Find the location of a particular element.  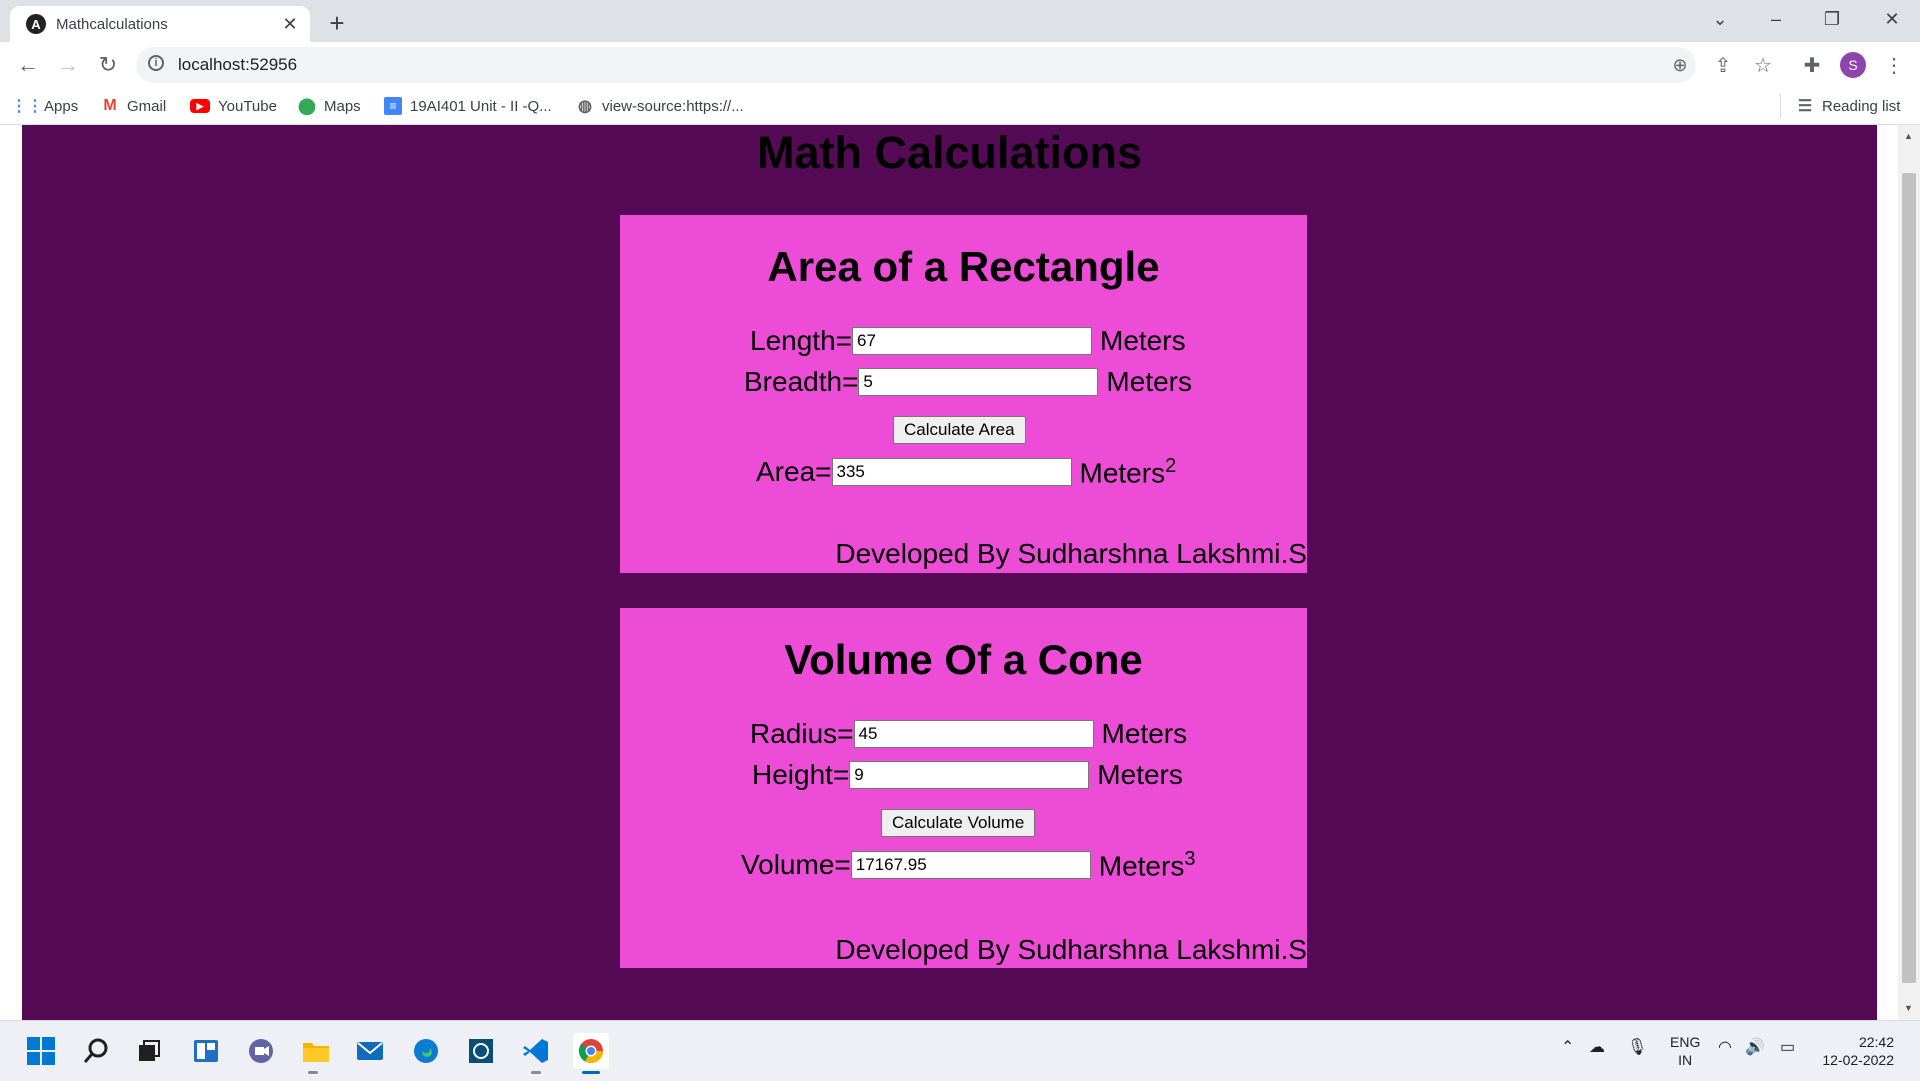

language-indicator: ENG IN is located at coordinates (1685, 1051).